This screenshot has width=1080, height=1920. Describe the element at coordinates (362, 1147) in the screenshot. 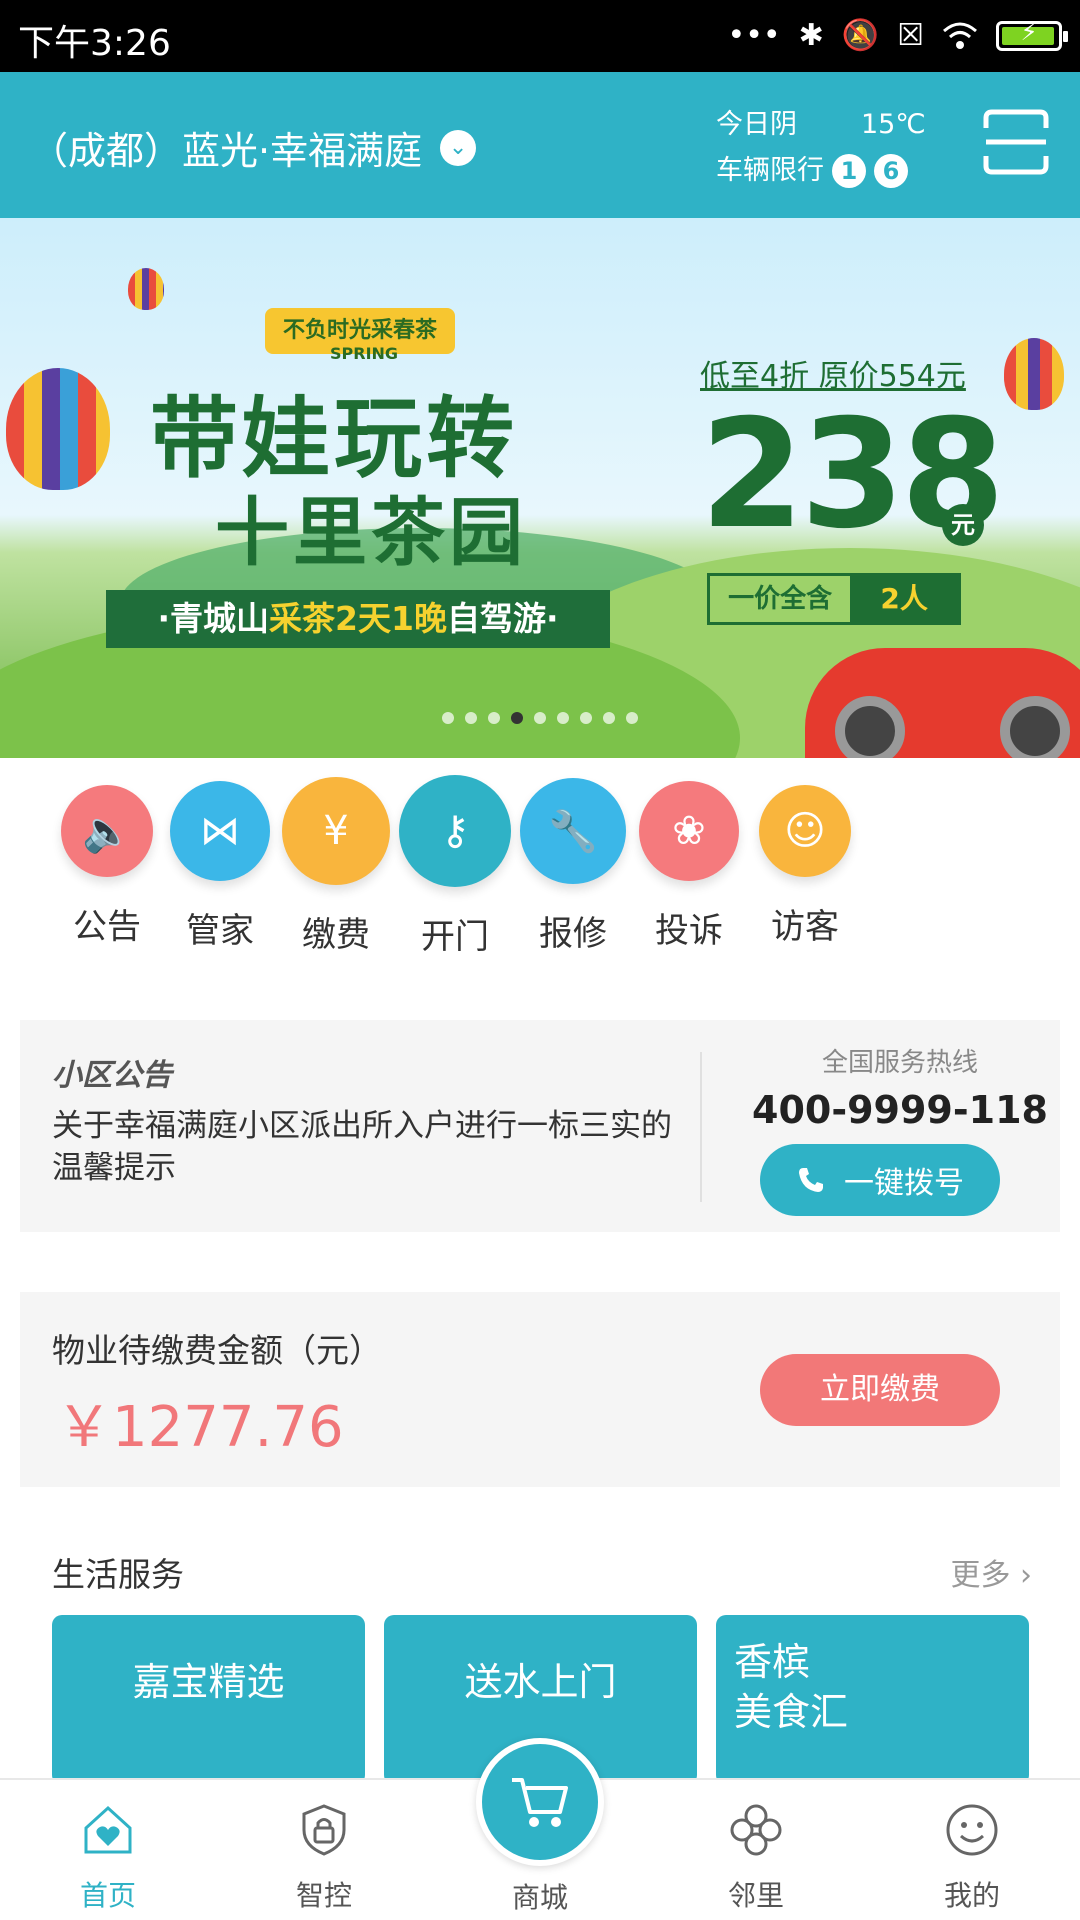

I see `notice-text: 关于幸福满庭小区派出所入户进行一标三实的温馨提示` at that location.